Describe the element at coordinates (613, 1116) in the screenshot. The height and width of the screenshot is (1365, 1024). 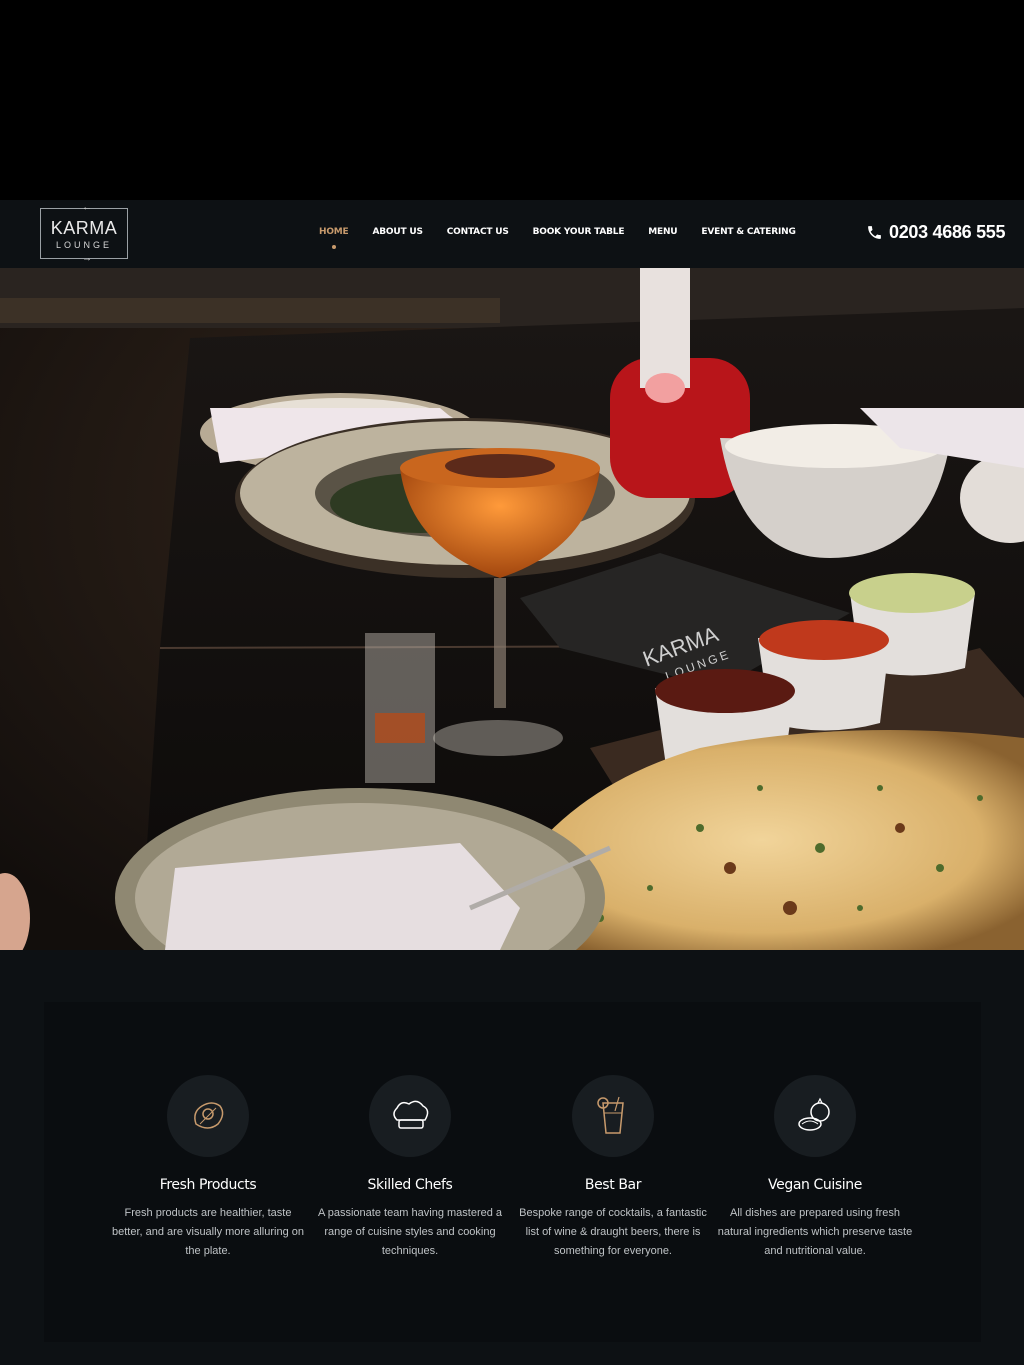
I see `cocktail-glass-icon` at that location.